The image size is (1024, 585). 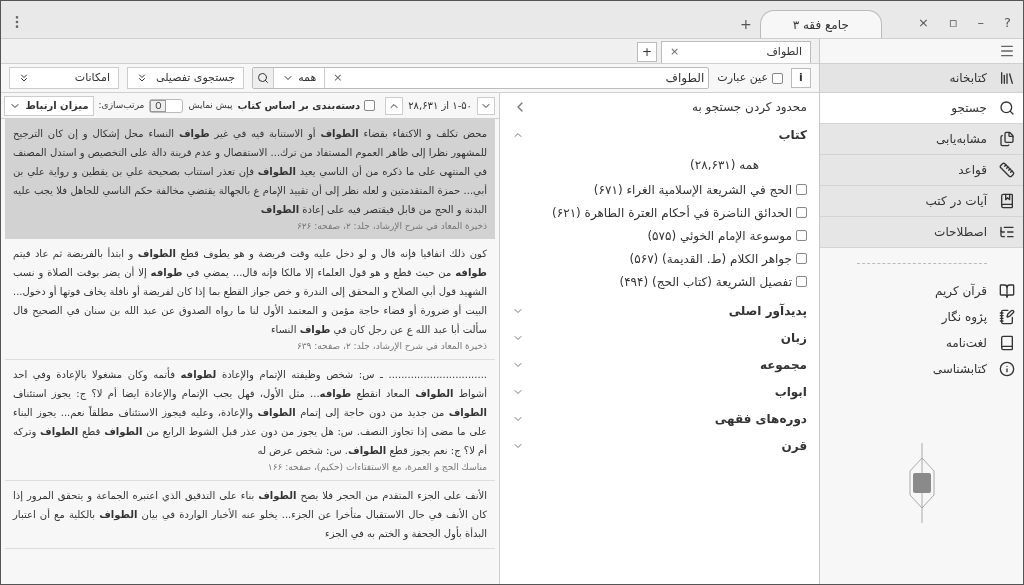 What do you see at coordinates (719, 235) in the screenshot?
I see `filter-option: موسوعة الإمام الخوئي (۵۷۵)` at bounding box center [719, 235].